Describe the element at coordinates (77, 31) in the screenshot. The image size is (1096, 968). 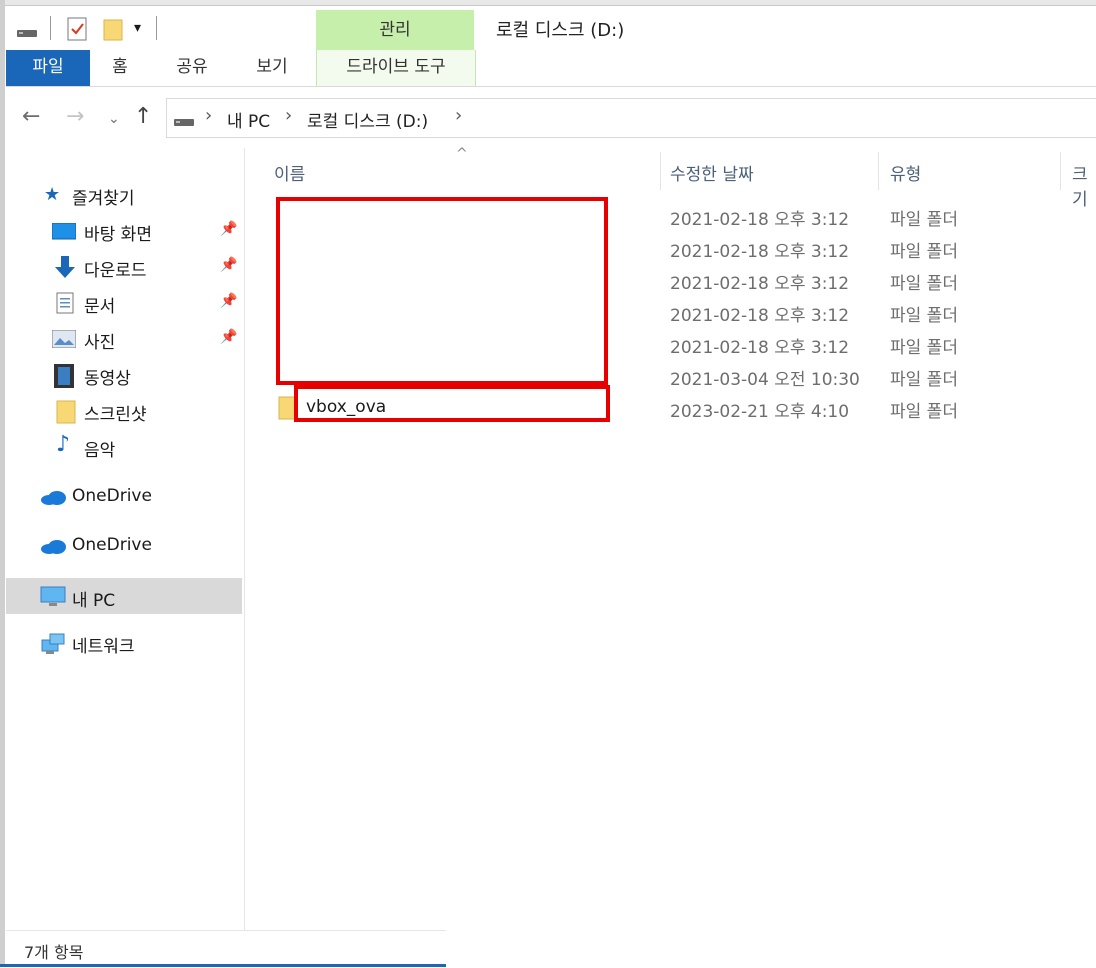
I see `properties-icon` at that location.